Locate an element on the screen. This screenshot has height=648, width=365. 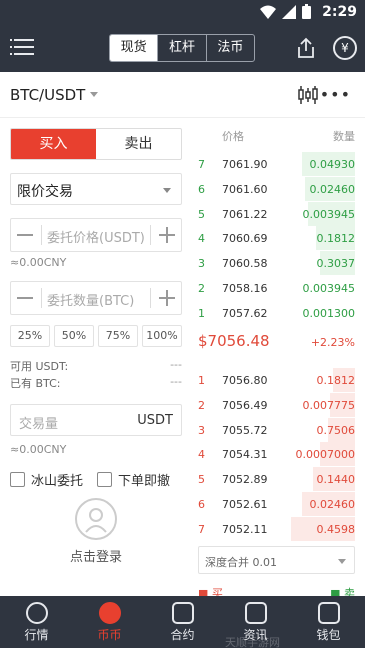
row-index: 1 is located at coordinates (201, 313).